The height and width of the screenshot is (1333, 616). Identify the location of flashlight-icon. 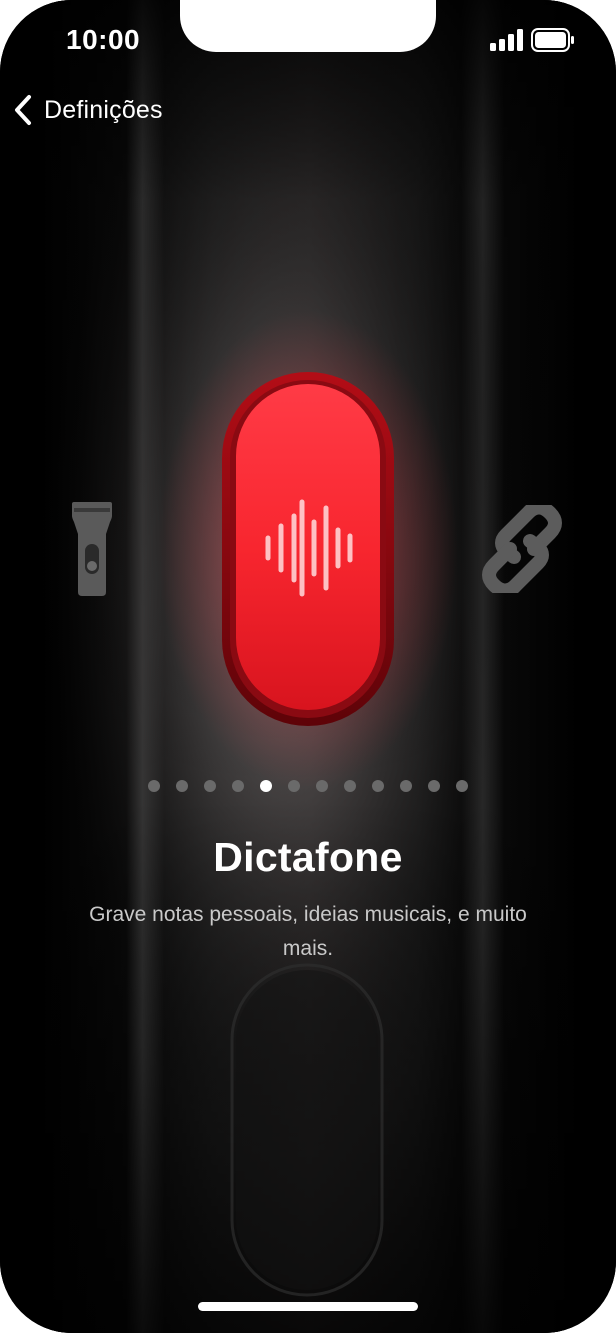
(92, 549).